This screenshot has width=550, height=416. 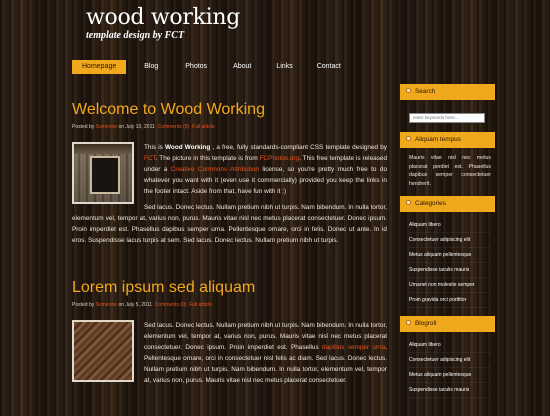 I want to click on nav-item-about: About, so click(x=242, y=67).